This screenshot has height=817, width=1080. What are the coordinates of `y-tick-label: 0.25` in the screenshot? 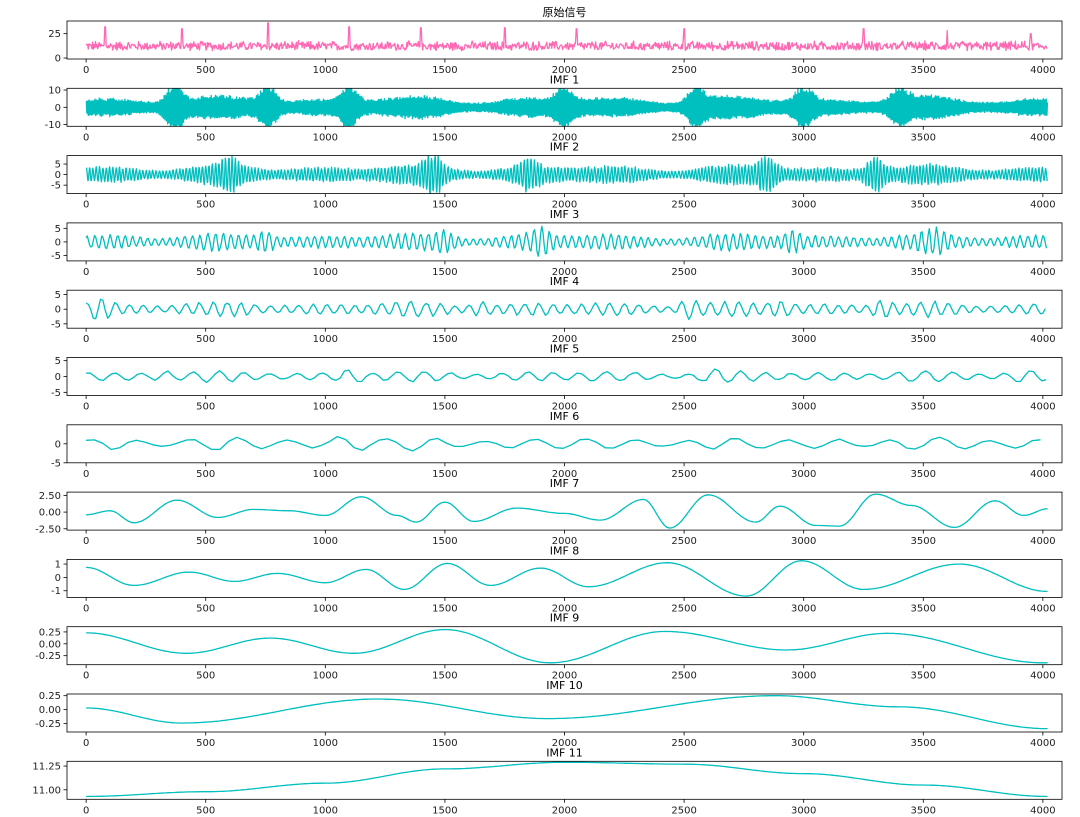 It's located at (50, 632).